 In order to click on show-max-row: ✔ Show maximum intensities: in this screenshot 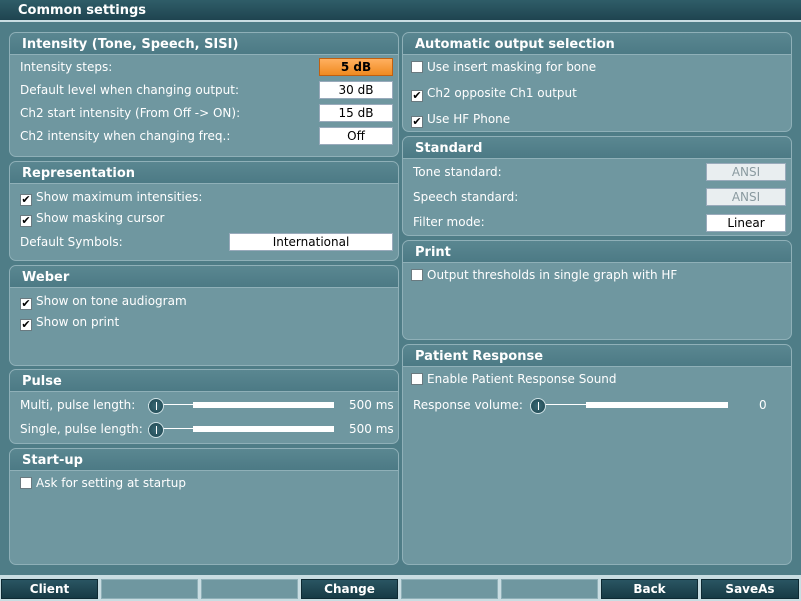, I will do `click(111, 197)`.